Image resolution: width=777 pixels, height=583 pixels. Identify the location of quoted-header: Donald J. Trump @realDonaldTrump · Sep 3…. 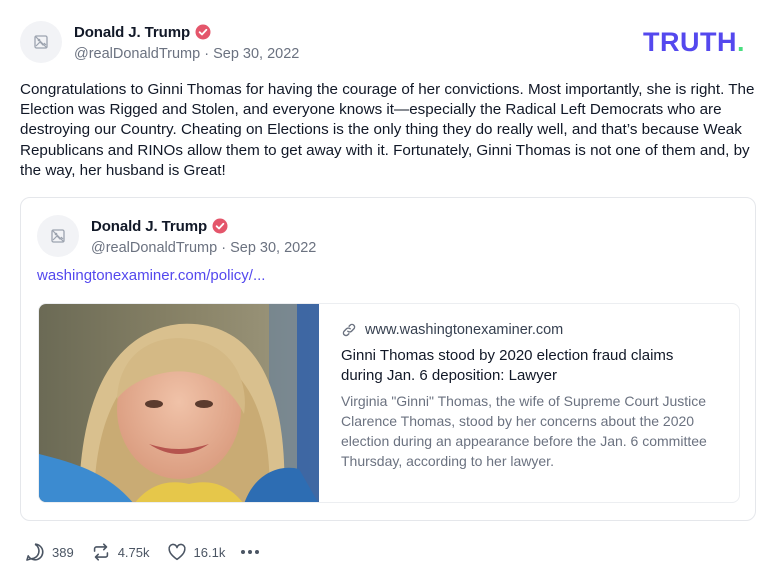
(176, 236).